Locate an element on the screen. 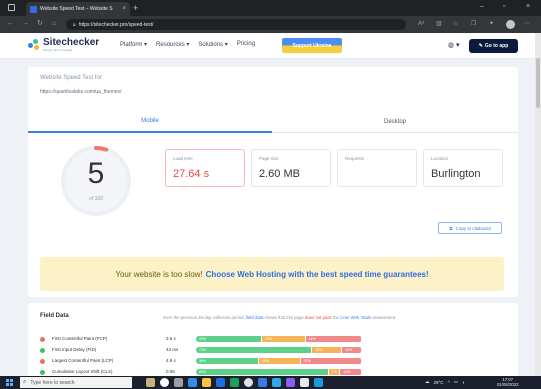 The width and height of the screenshot is (541, 389). close-window-button: × is located at coordinates (528, 7).